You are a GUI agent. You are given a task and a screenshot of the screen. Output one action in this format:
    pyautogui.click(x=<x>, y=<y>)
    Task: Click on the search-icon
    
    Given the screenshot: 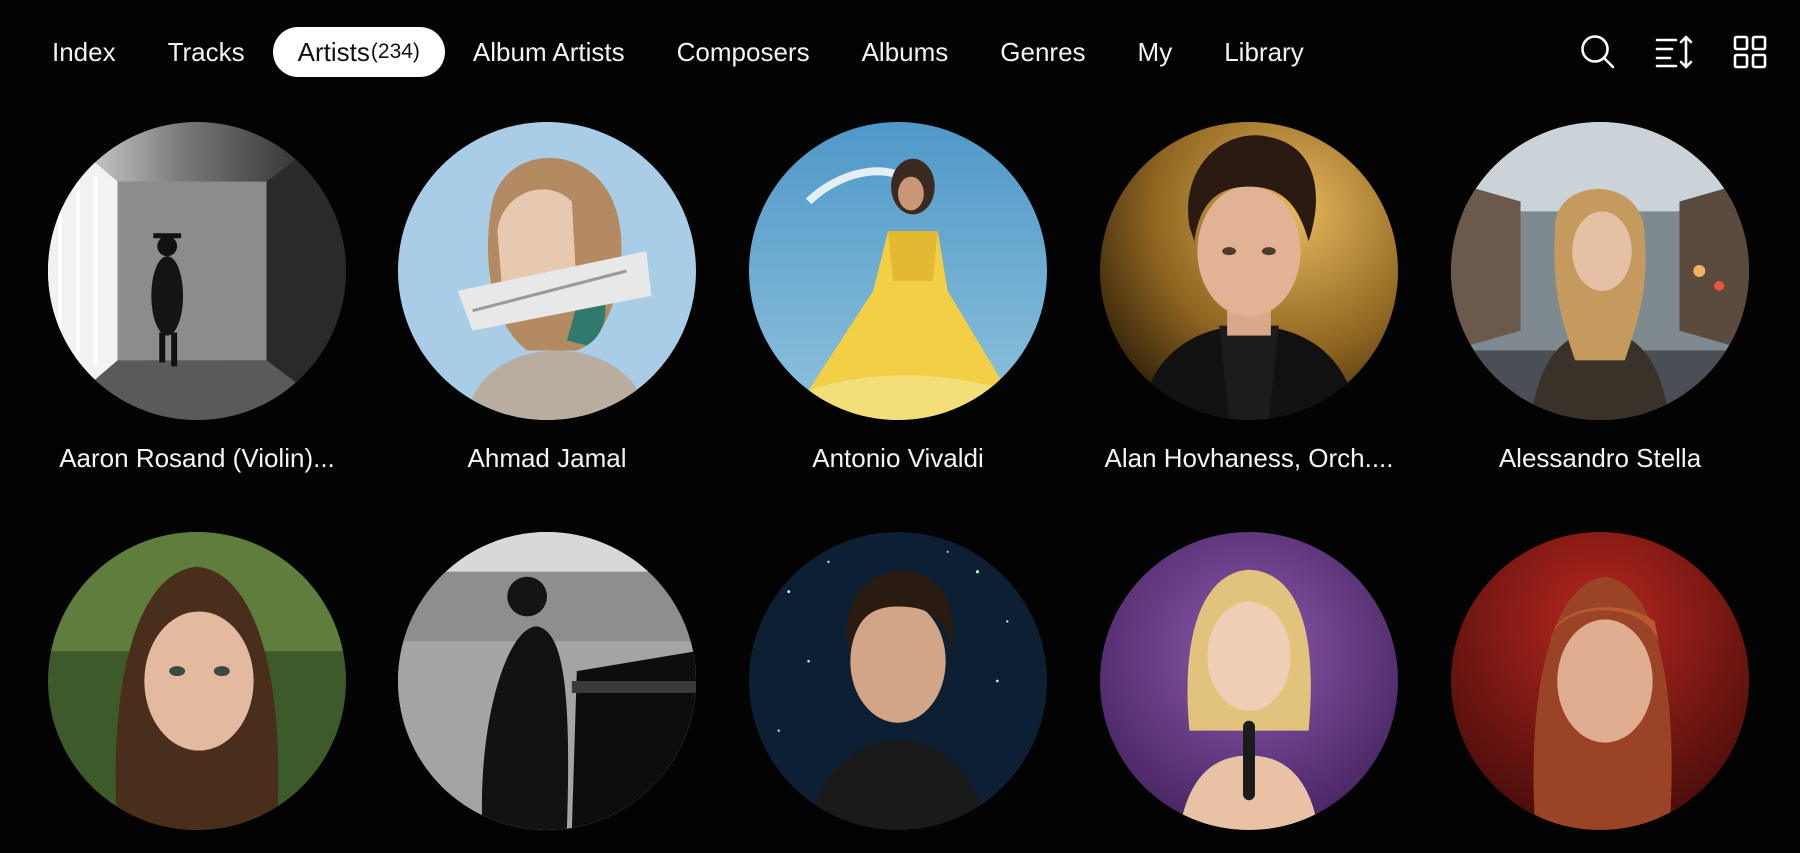 What is the action you would take?
    pyautogui.click(x=1598, y=52)
    